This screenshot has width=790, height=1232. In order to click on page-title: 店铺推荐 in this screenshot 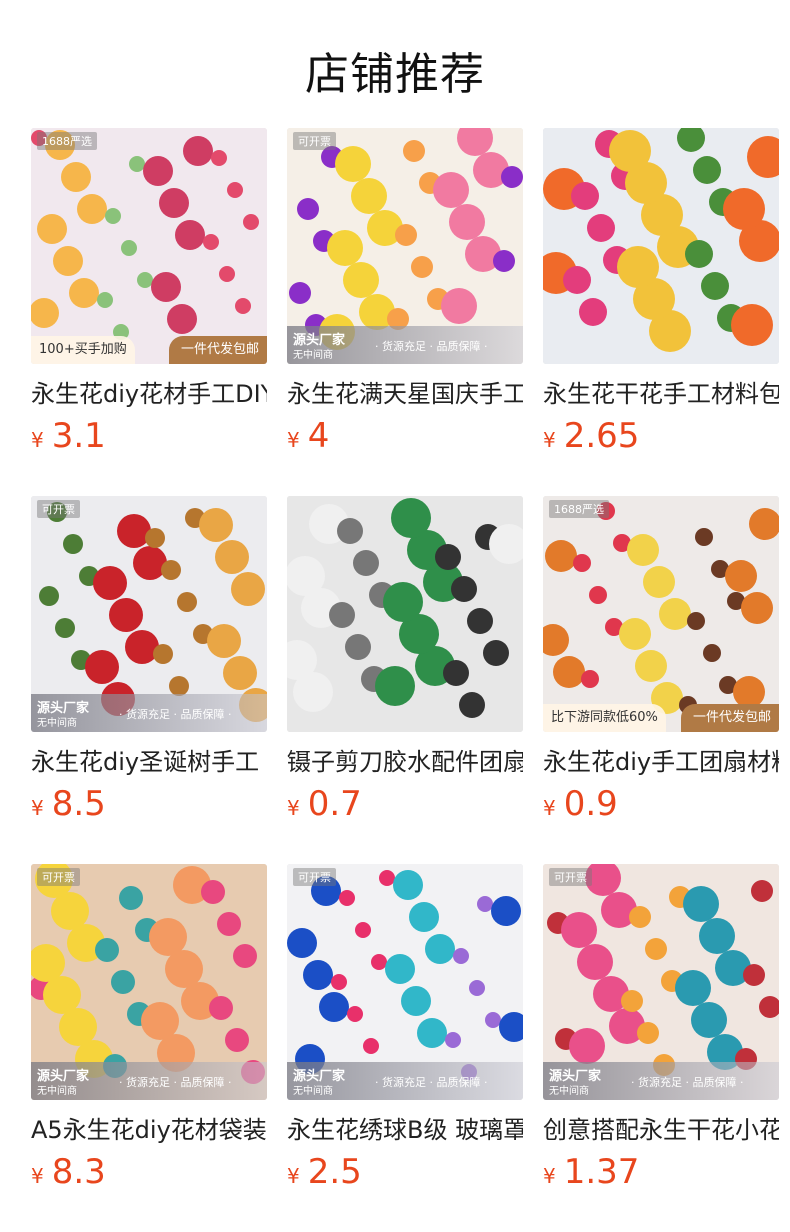, I will do `click(395, 74)`.